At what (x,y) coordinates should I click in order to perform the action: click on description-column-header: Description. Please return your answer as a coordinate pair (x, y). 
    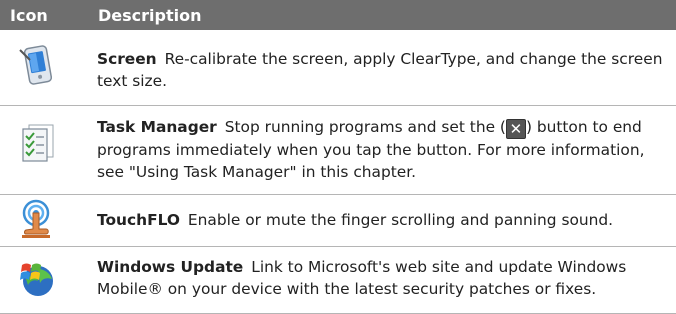
    Looking at the image, I should click on (150, 15).